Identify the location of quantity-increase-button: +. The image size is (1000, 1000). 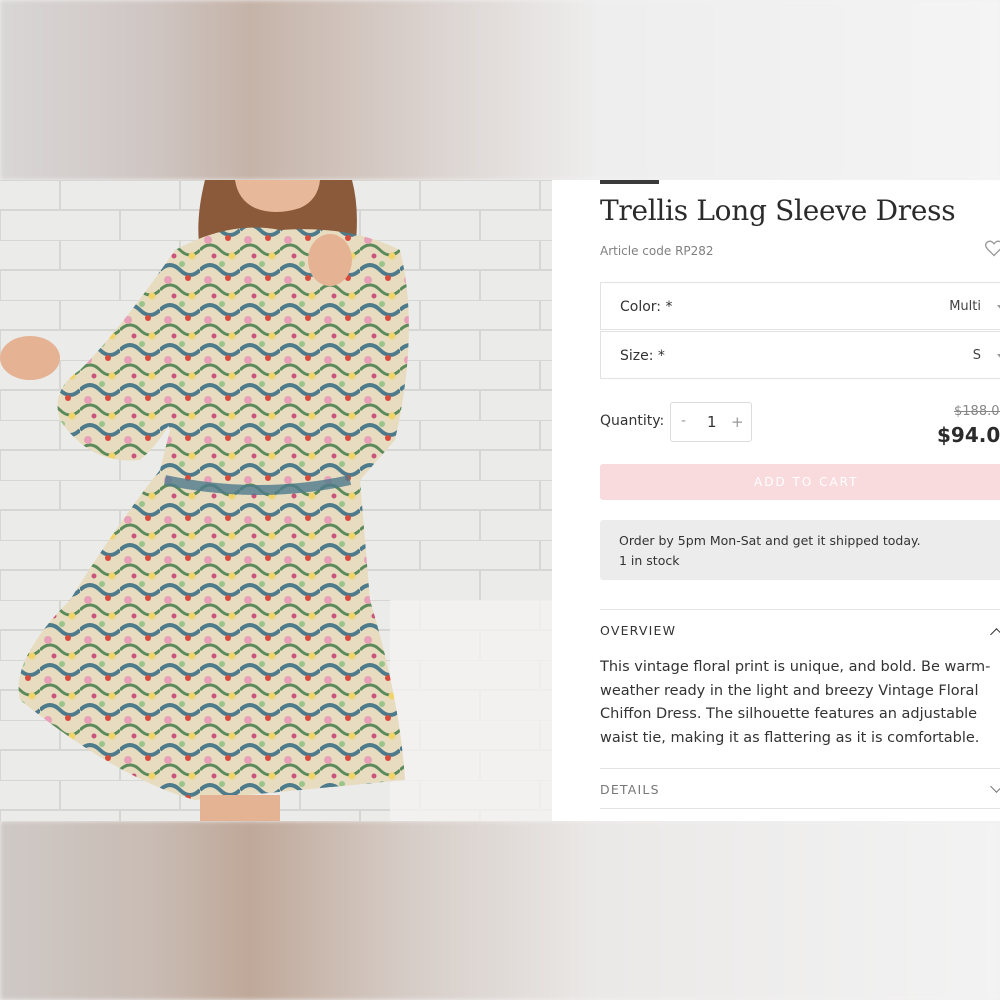
(737, 422).